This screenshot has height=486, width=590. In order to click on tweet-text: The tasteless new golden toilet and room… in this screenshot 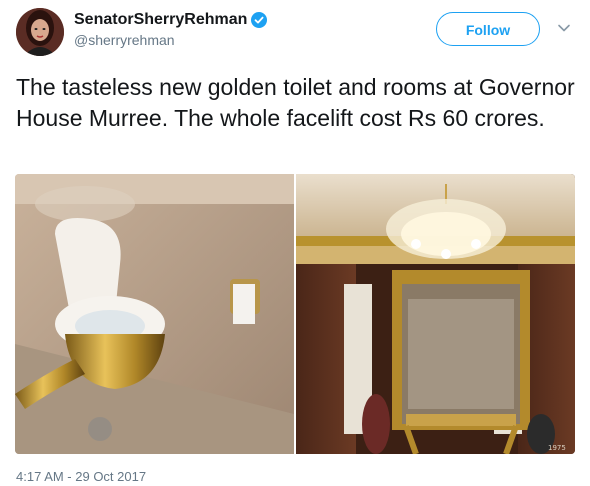, I will do `click(295, 102)`.